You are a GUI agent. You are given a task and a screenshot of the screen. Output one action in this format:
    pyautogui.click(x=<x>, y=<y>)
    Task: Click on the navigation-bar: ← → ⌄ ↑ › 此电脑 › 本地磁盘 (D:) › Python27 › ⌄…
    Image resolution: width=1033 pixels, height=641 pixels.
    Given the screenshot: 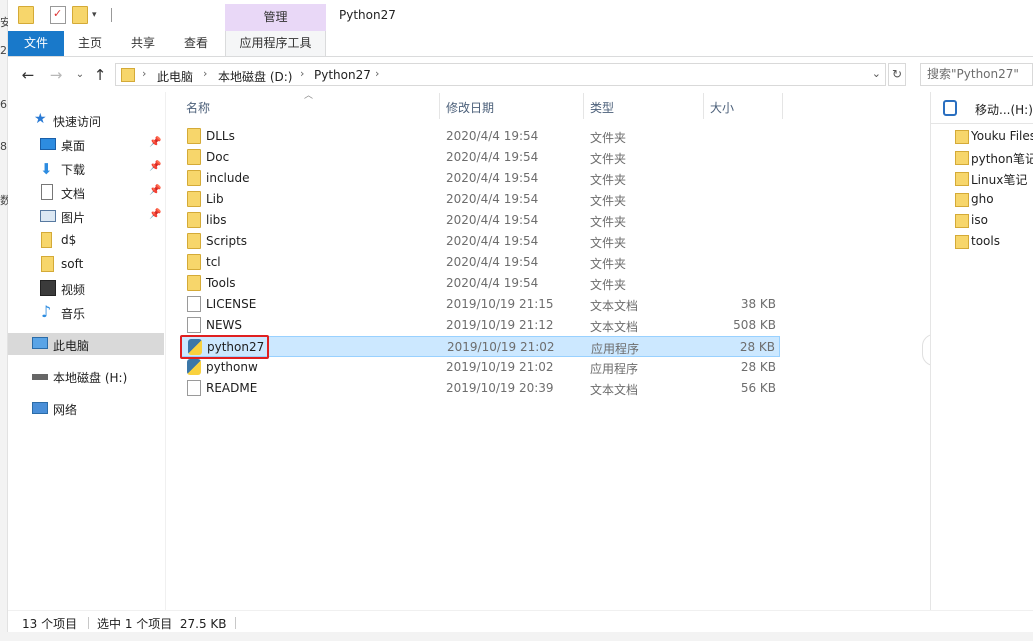 What is the action you would take?
    pyautogui.click(x=520, y=75)
    